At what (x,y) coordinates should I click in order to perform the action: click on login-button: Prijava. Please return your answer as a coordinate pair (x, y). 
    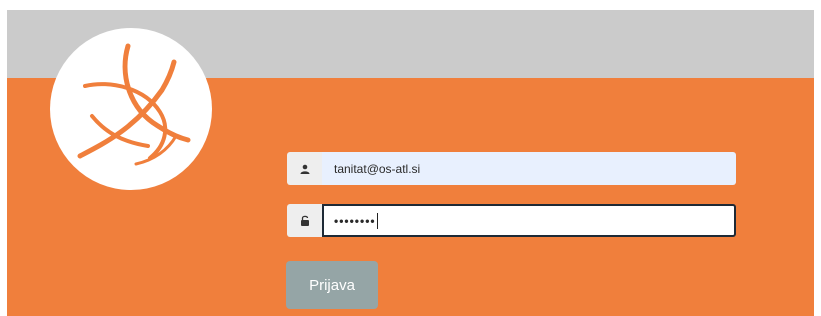
    Looking at the image, I should click on (332, 285).